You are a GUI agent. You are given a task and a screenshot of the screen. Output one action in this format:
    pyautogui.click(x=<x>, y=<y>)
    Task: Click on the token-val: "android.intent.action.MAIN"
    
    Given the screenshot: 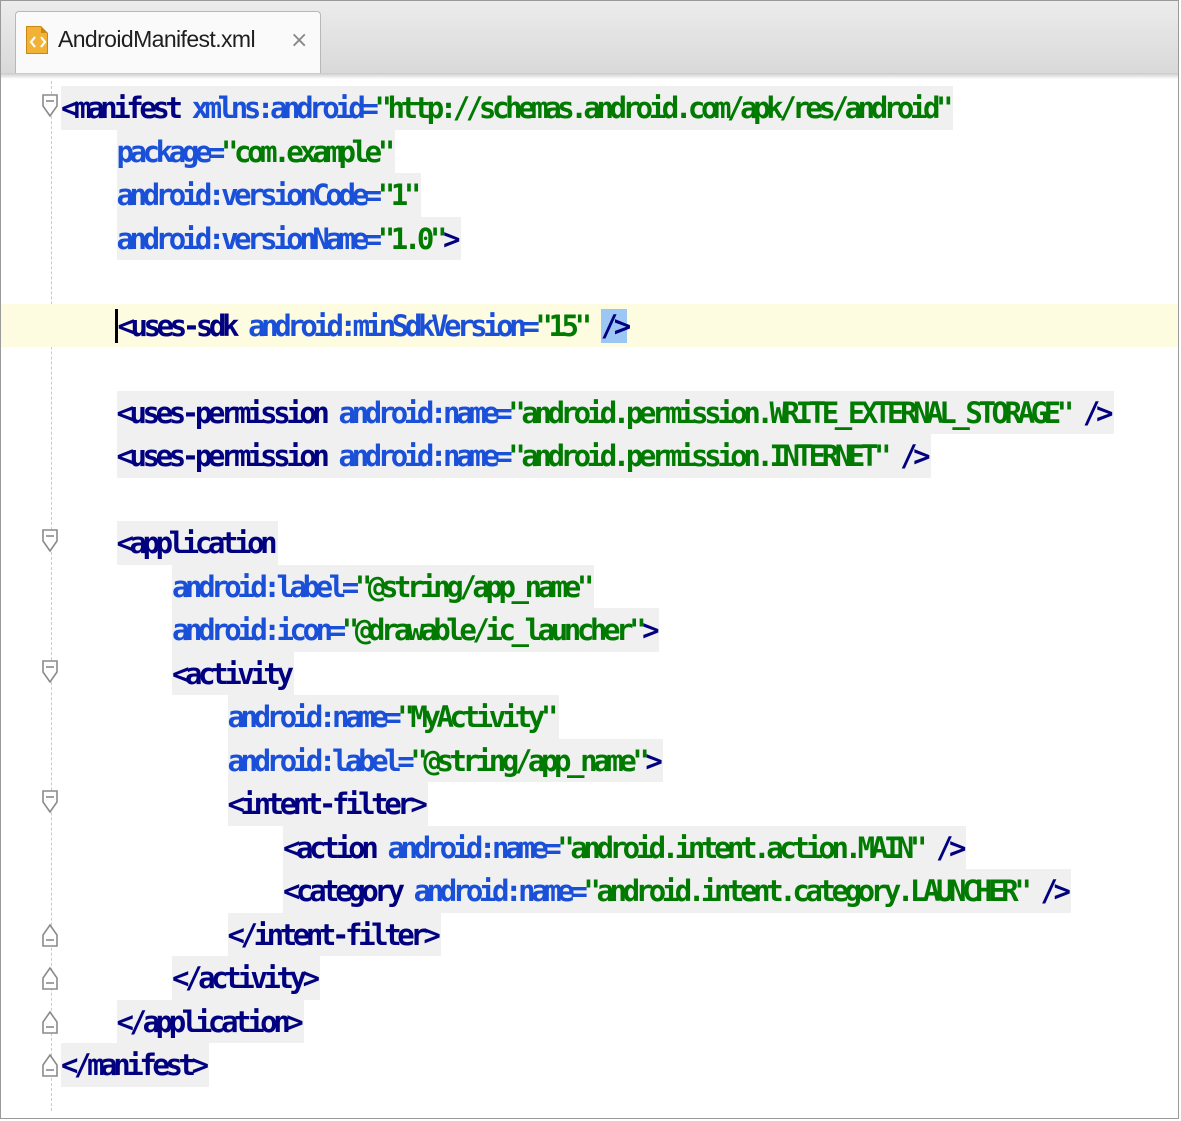 What is the action you would take?
    pyautogui.click(x=746, y=847)
    